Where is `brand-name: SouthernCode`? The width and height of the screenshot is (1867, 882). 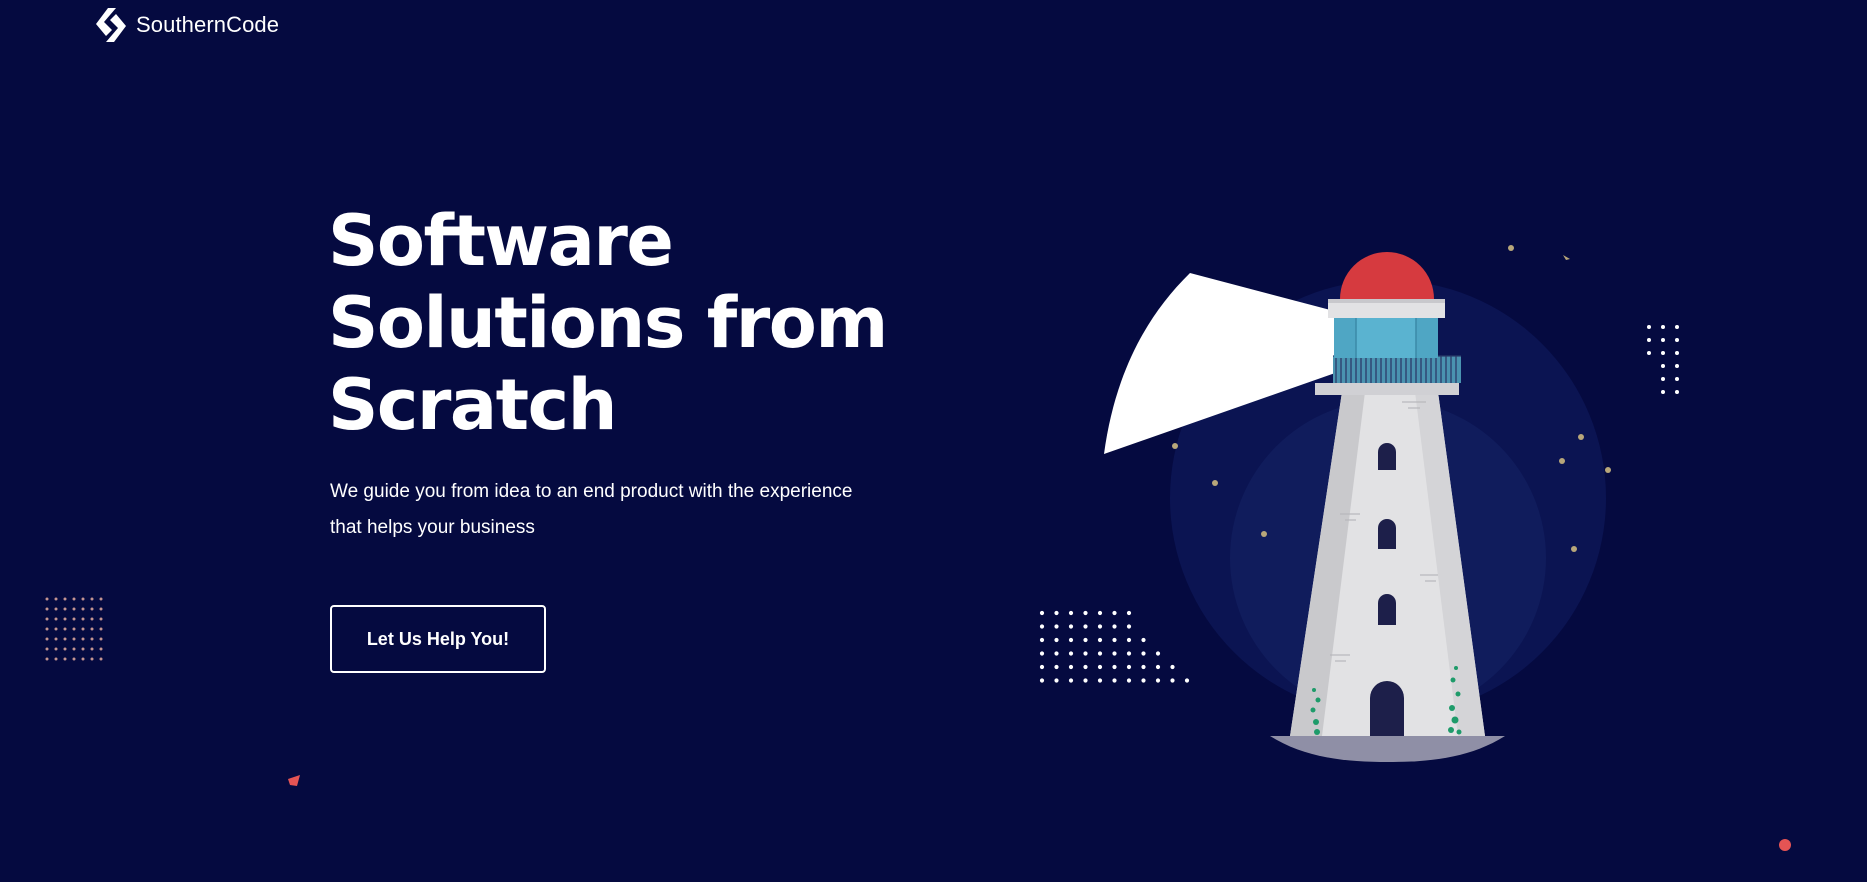 brand-name: SouthernCode is located at coordinates (207, 25).